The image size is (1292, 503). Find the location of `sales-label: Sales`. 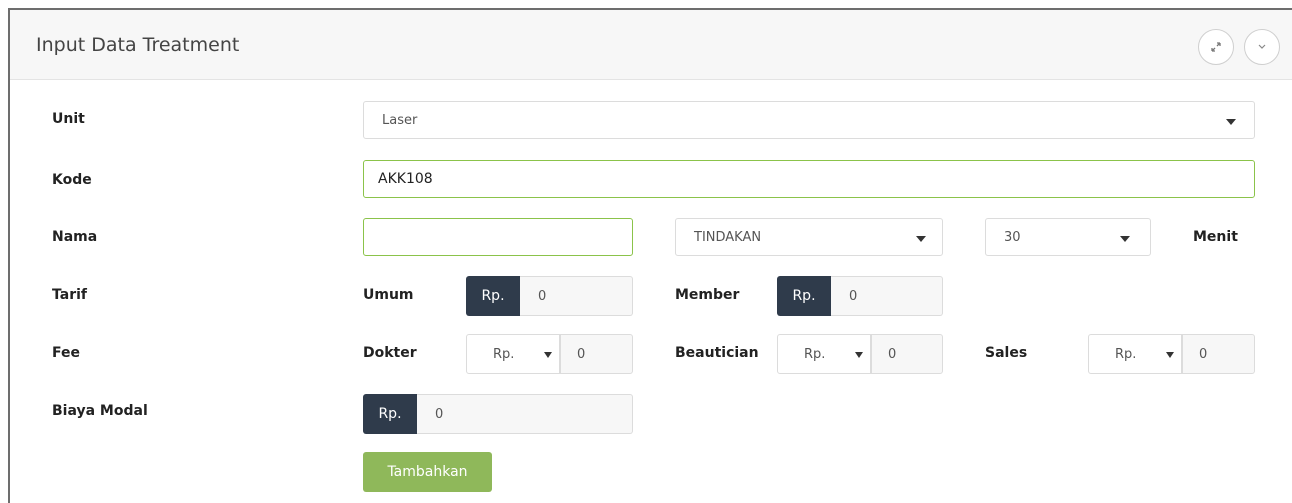

sales-label: Sales is located at coordinates (1006, 353).